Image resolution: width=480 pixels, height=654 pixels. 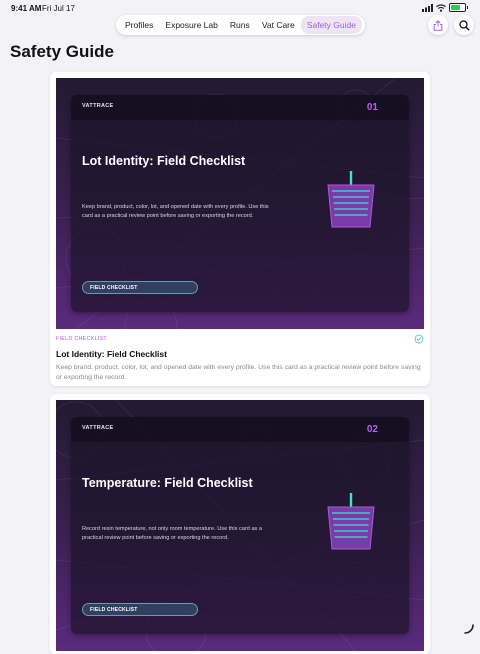 What do you see at coordinates (372, 107) in the screenshot?
I see `card-number: 01` at bounding box center [372, 107].